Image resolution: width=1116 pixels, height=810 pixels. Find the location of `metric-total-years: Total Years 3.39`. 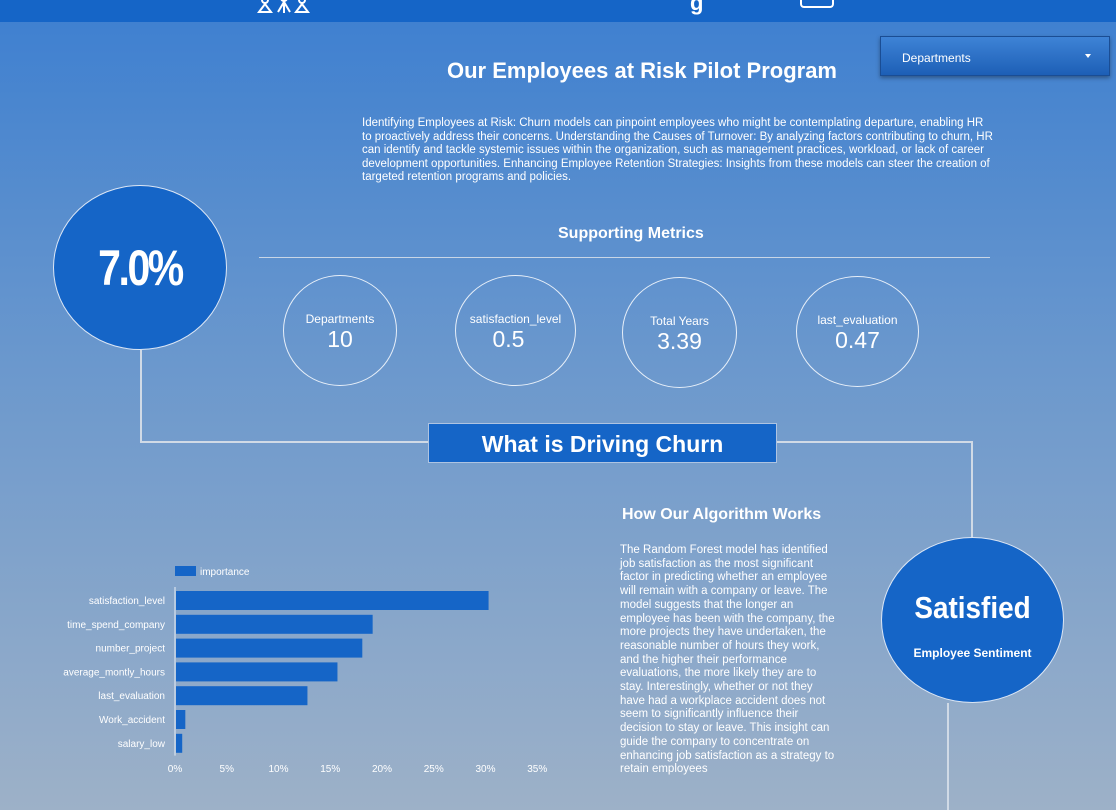

metric-total-years: Total Years 3.39 is located at coordinates (679, 332).